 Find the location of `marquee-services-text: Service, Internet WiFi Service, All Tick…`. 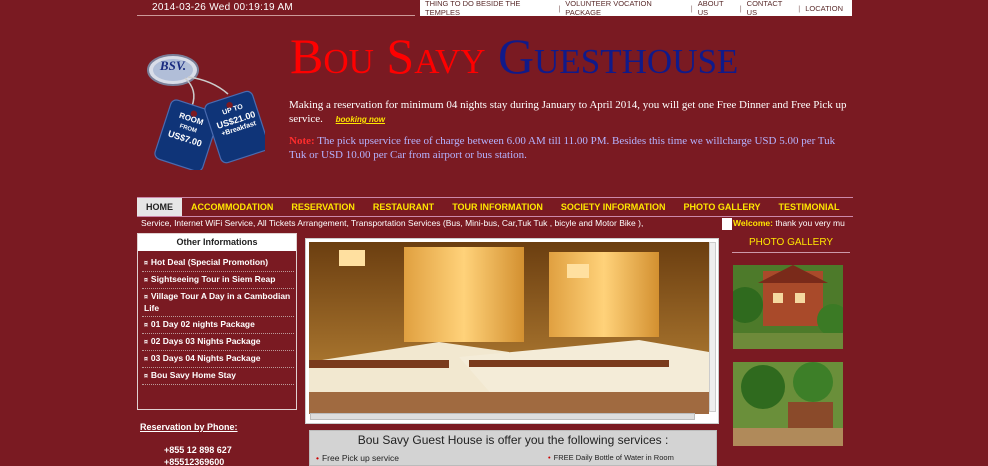

marquee-services-text: Service, Internet WiFi Service, All Tick… is located at coordinates (392, 223).